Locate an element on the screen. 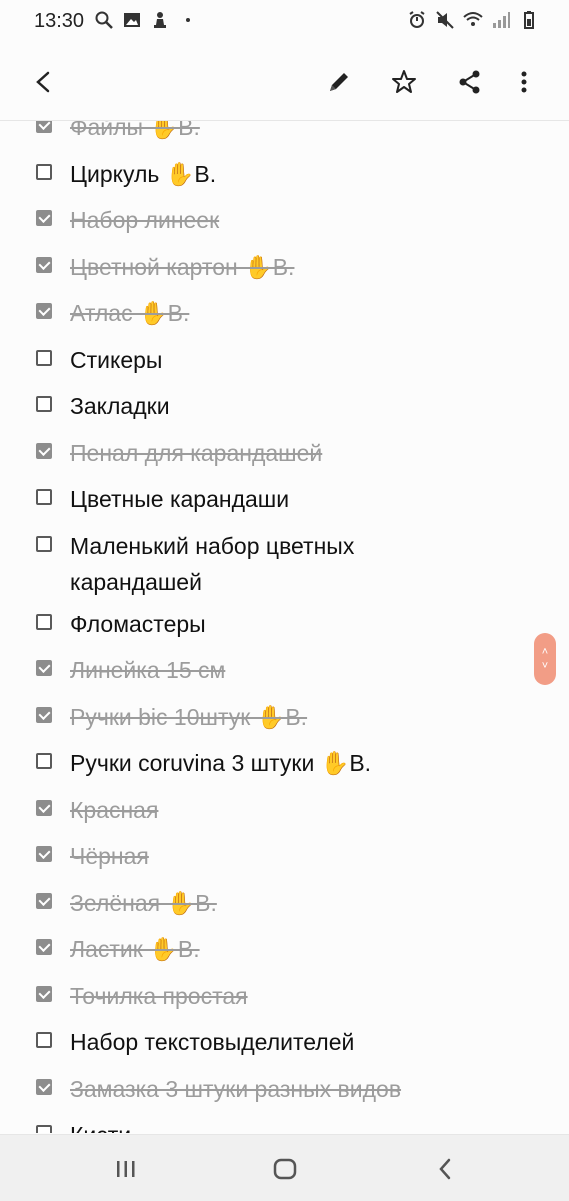 This screenshot has width=569, height=1201. checklist-item-label: Файлы ✋В. is located at coordinates (135, 133).